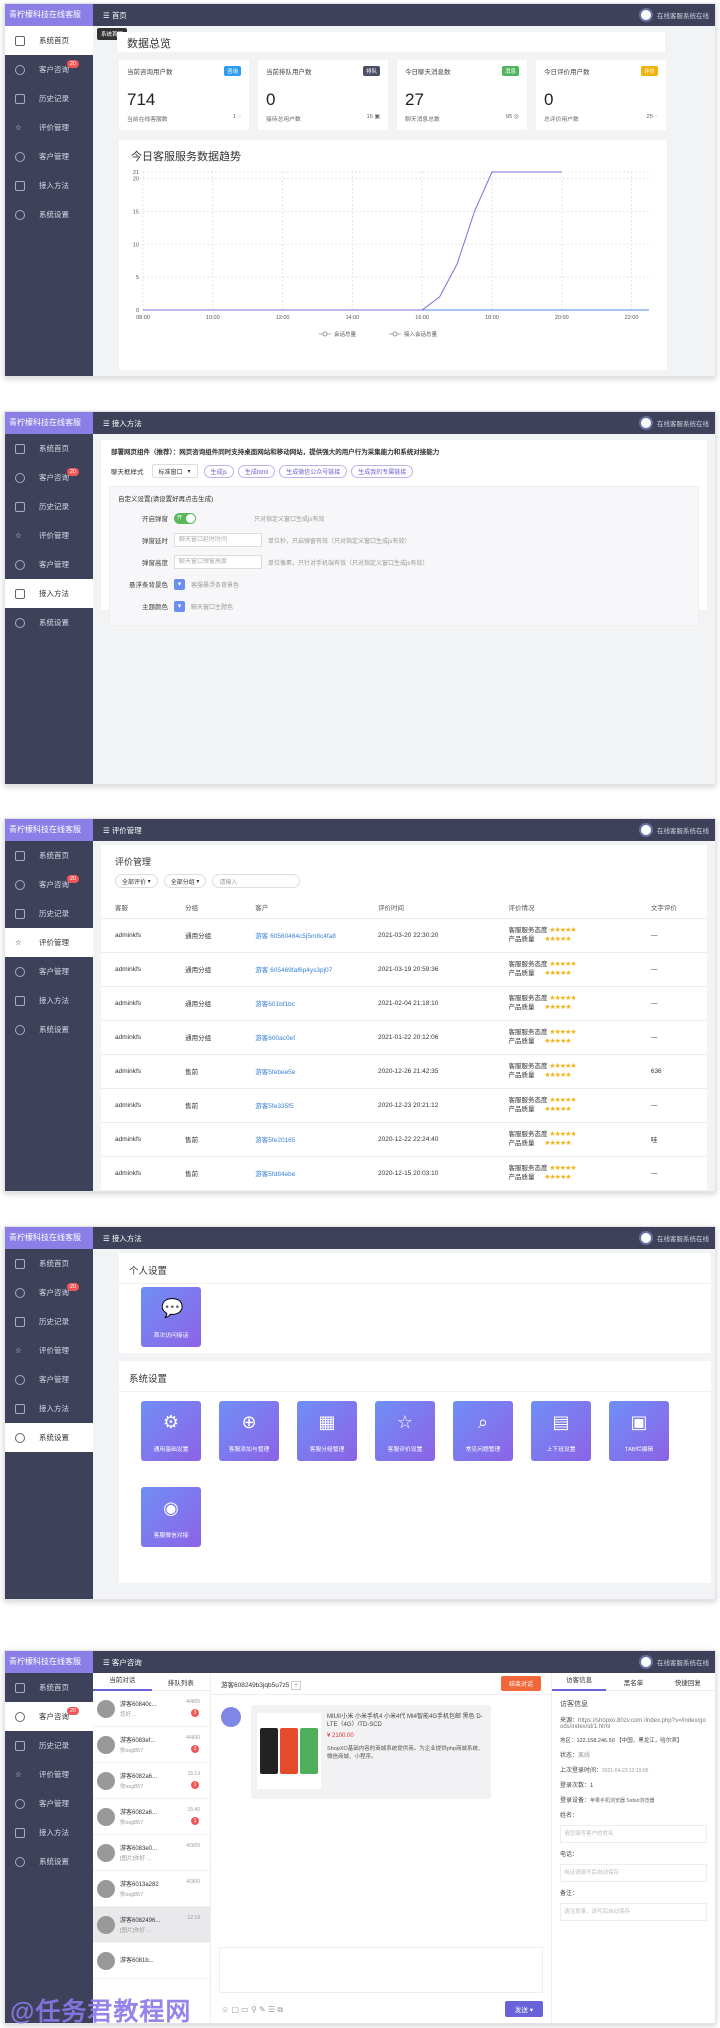 The width and height of the screenshot is (720, 2028). Describe the element at coordinates (483, 1431) in the screenshot. I see `tile-faq: ⌕ 常见问题管理` at that location.